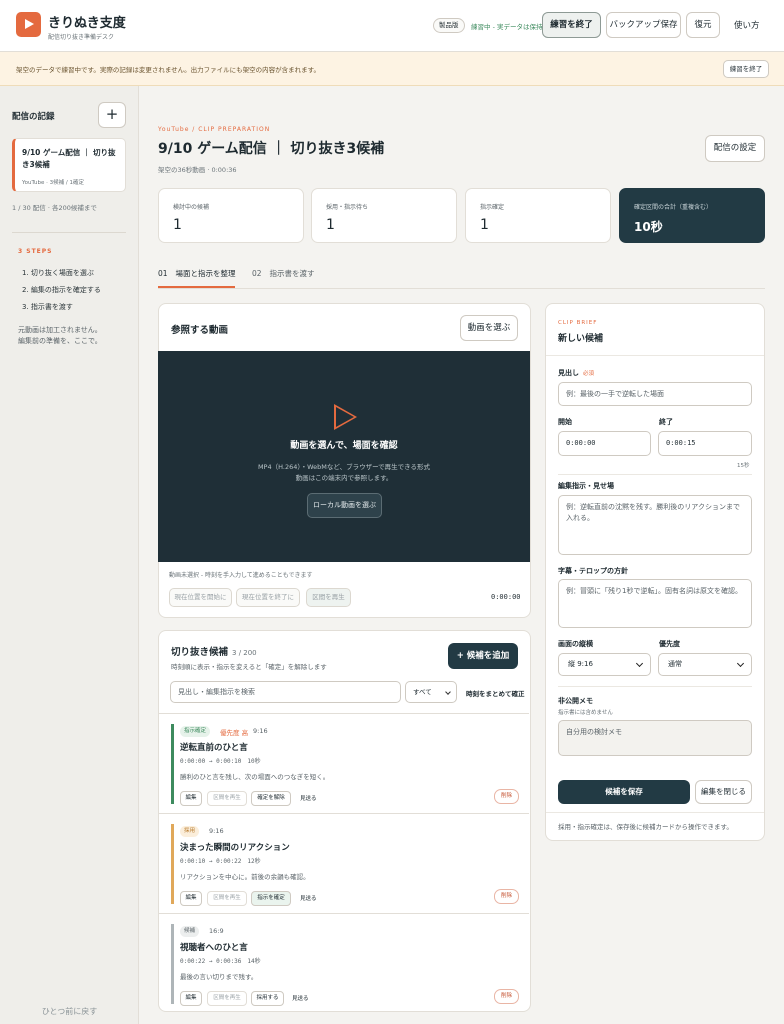  What do you see at coordinates (673, 207) in the screenshot?
I see `stat-label: 確定区間の合計（重複含む）` at bounding box center [673, 207].